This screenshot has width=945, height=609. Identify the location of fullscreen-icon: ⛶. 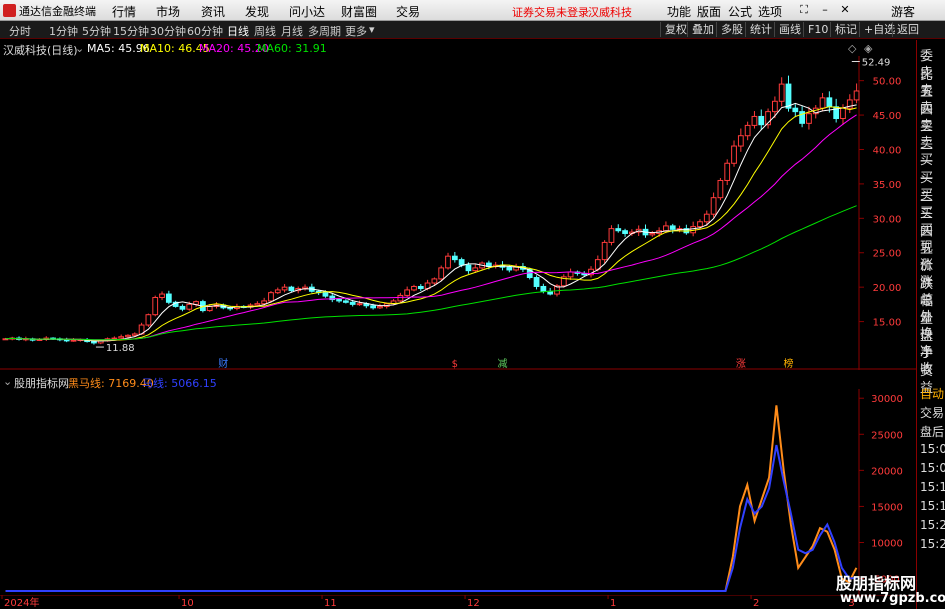
(804, 10).